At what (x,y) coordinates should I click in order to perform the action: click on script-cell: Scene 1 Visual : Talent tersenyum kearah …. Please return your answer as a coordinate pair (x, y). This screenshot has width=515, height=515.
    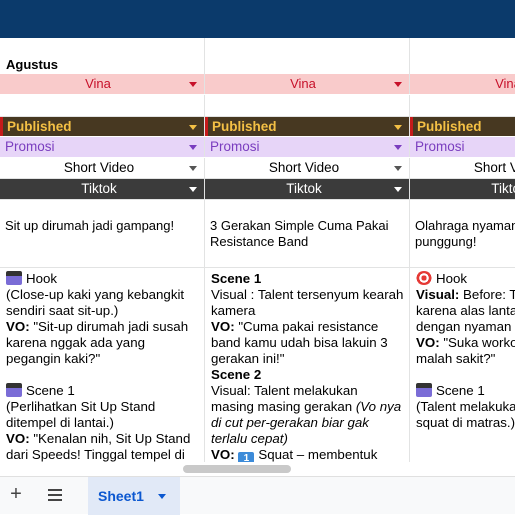
    Looking at the image, I should click on (307, 365).